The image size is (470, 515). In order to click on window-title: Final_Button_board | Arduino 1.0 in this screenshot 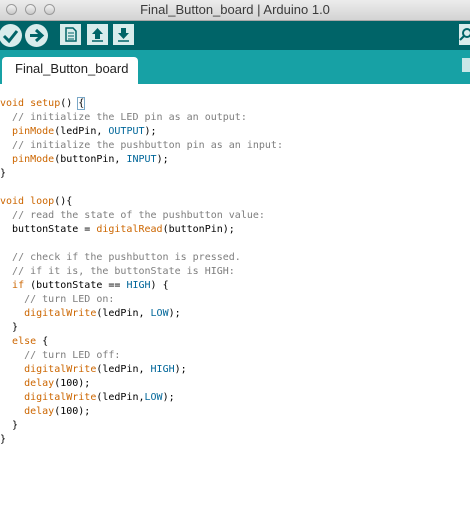, I will do `click(235, 9)`.